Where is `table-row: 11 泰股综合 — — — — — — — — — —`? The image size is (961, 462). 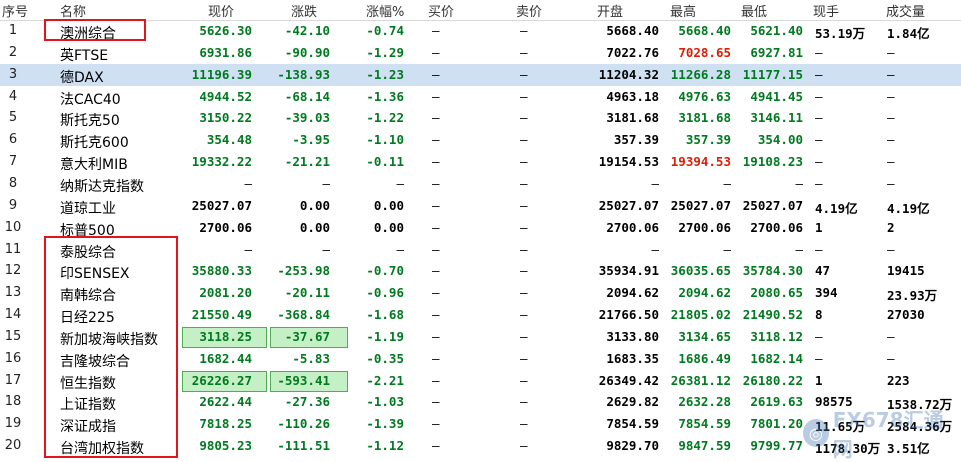 table-row: 11 泰股综合 — — — — — — — — — — is located at coordinates (480, 250).